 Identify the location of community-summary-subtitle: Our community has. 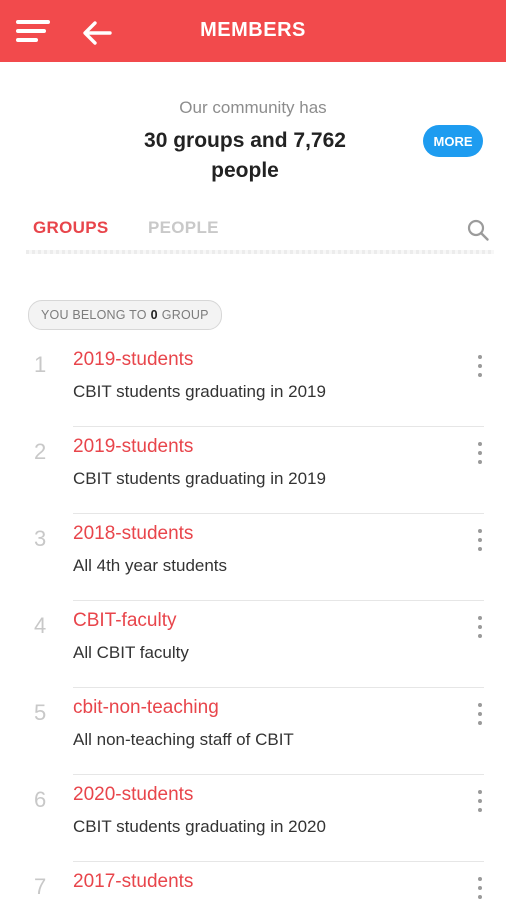
(253, 107).